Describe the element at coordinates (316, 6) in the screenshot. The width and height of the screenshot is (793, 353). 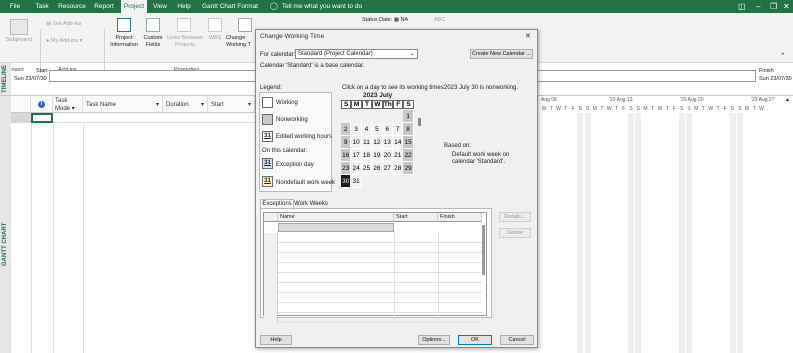
I see `tell-me-search: ◯ Tell me what you want to do` at that location.